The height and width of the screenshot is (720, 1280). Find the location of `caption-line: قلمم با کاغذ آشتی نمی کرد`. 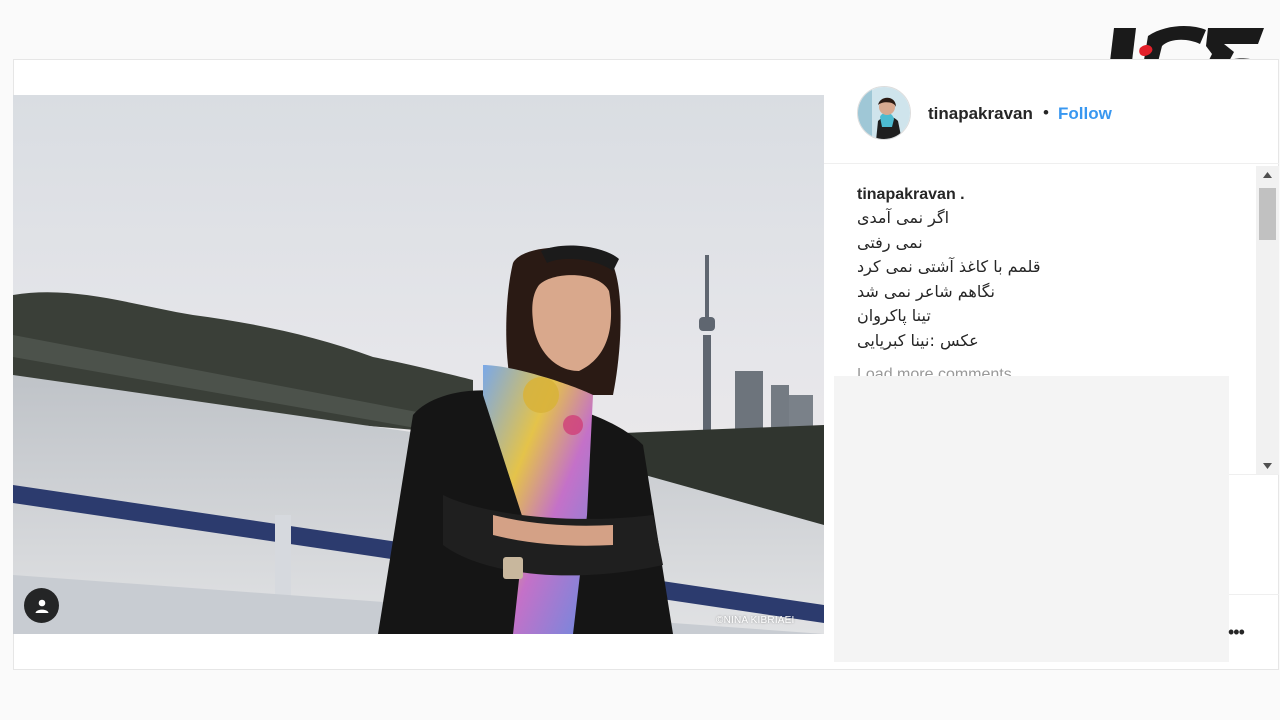

caption-line: قلمم با کاغذ آشتی نمی کرد is located at coordinates (949, 266).